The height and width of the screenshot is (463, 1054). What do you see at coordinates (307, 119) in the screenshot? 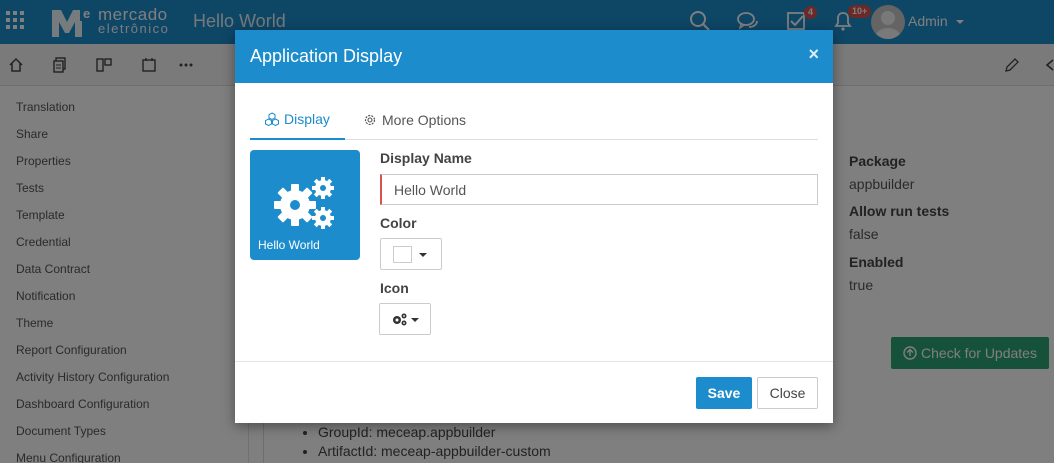
I see `tab-display-label: Display` at bounding box center [307, 119].